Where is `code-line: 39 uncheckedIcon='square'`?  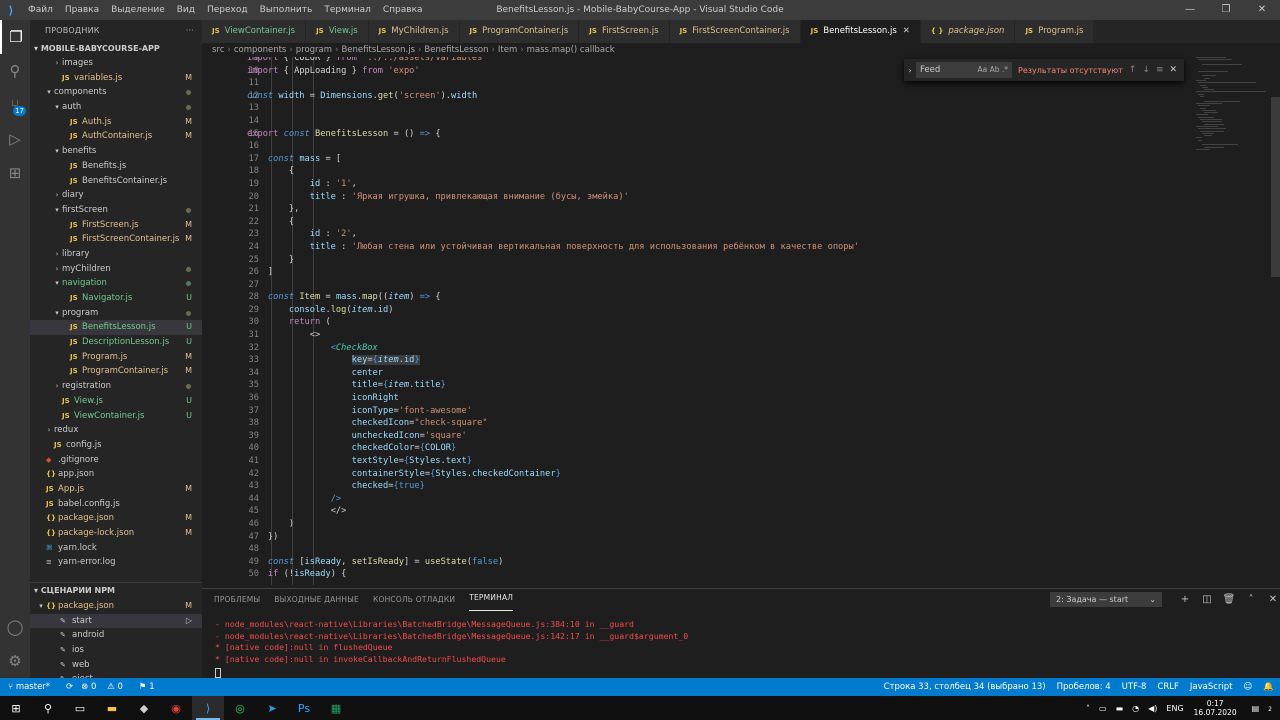
code-line: 39 uncheckedIcon='square' is located at coordinates (737, 436).